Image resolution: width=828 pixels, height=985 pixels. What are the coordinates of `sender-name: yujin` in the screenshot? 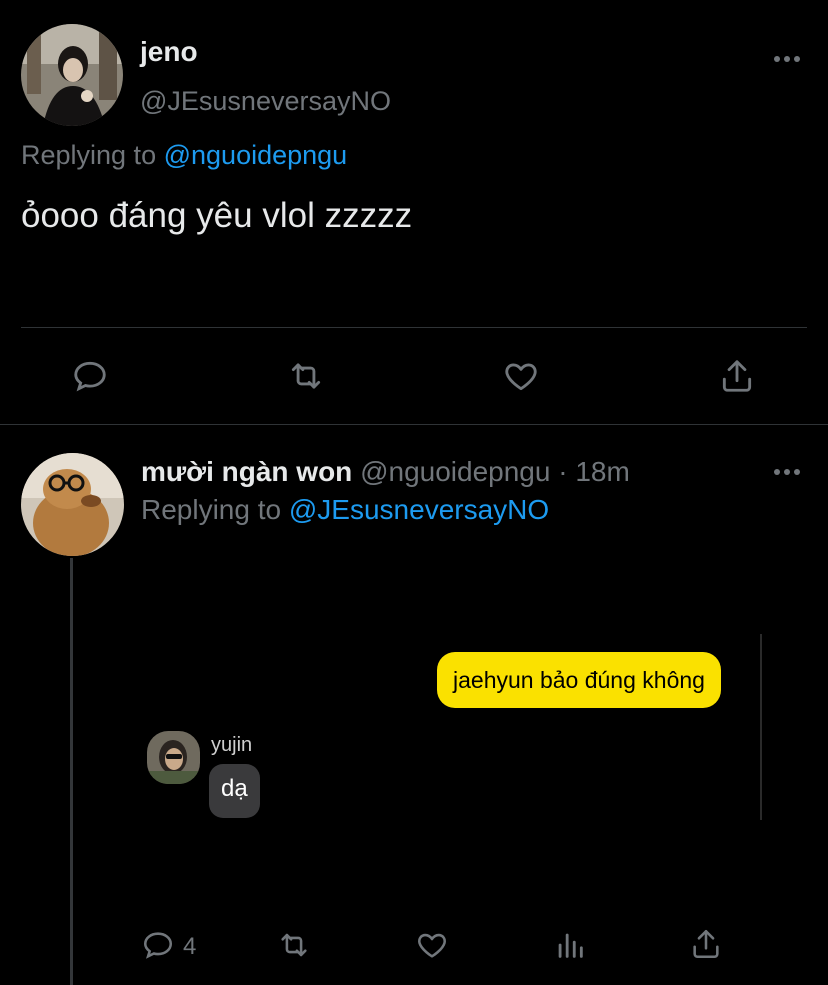 It's located at (232, 745).